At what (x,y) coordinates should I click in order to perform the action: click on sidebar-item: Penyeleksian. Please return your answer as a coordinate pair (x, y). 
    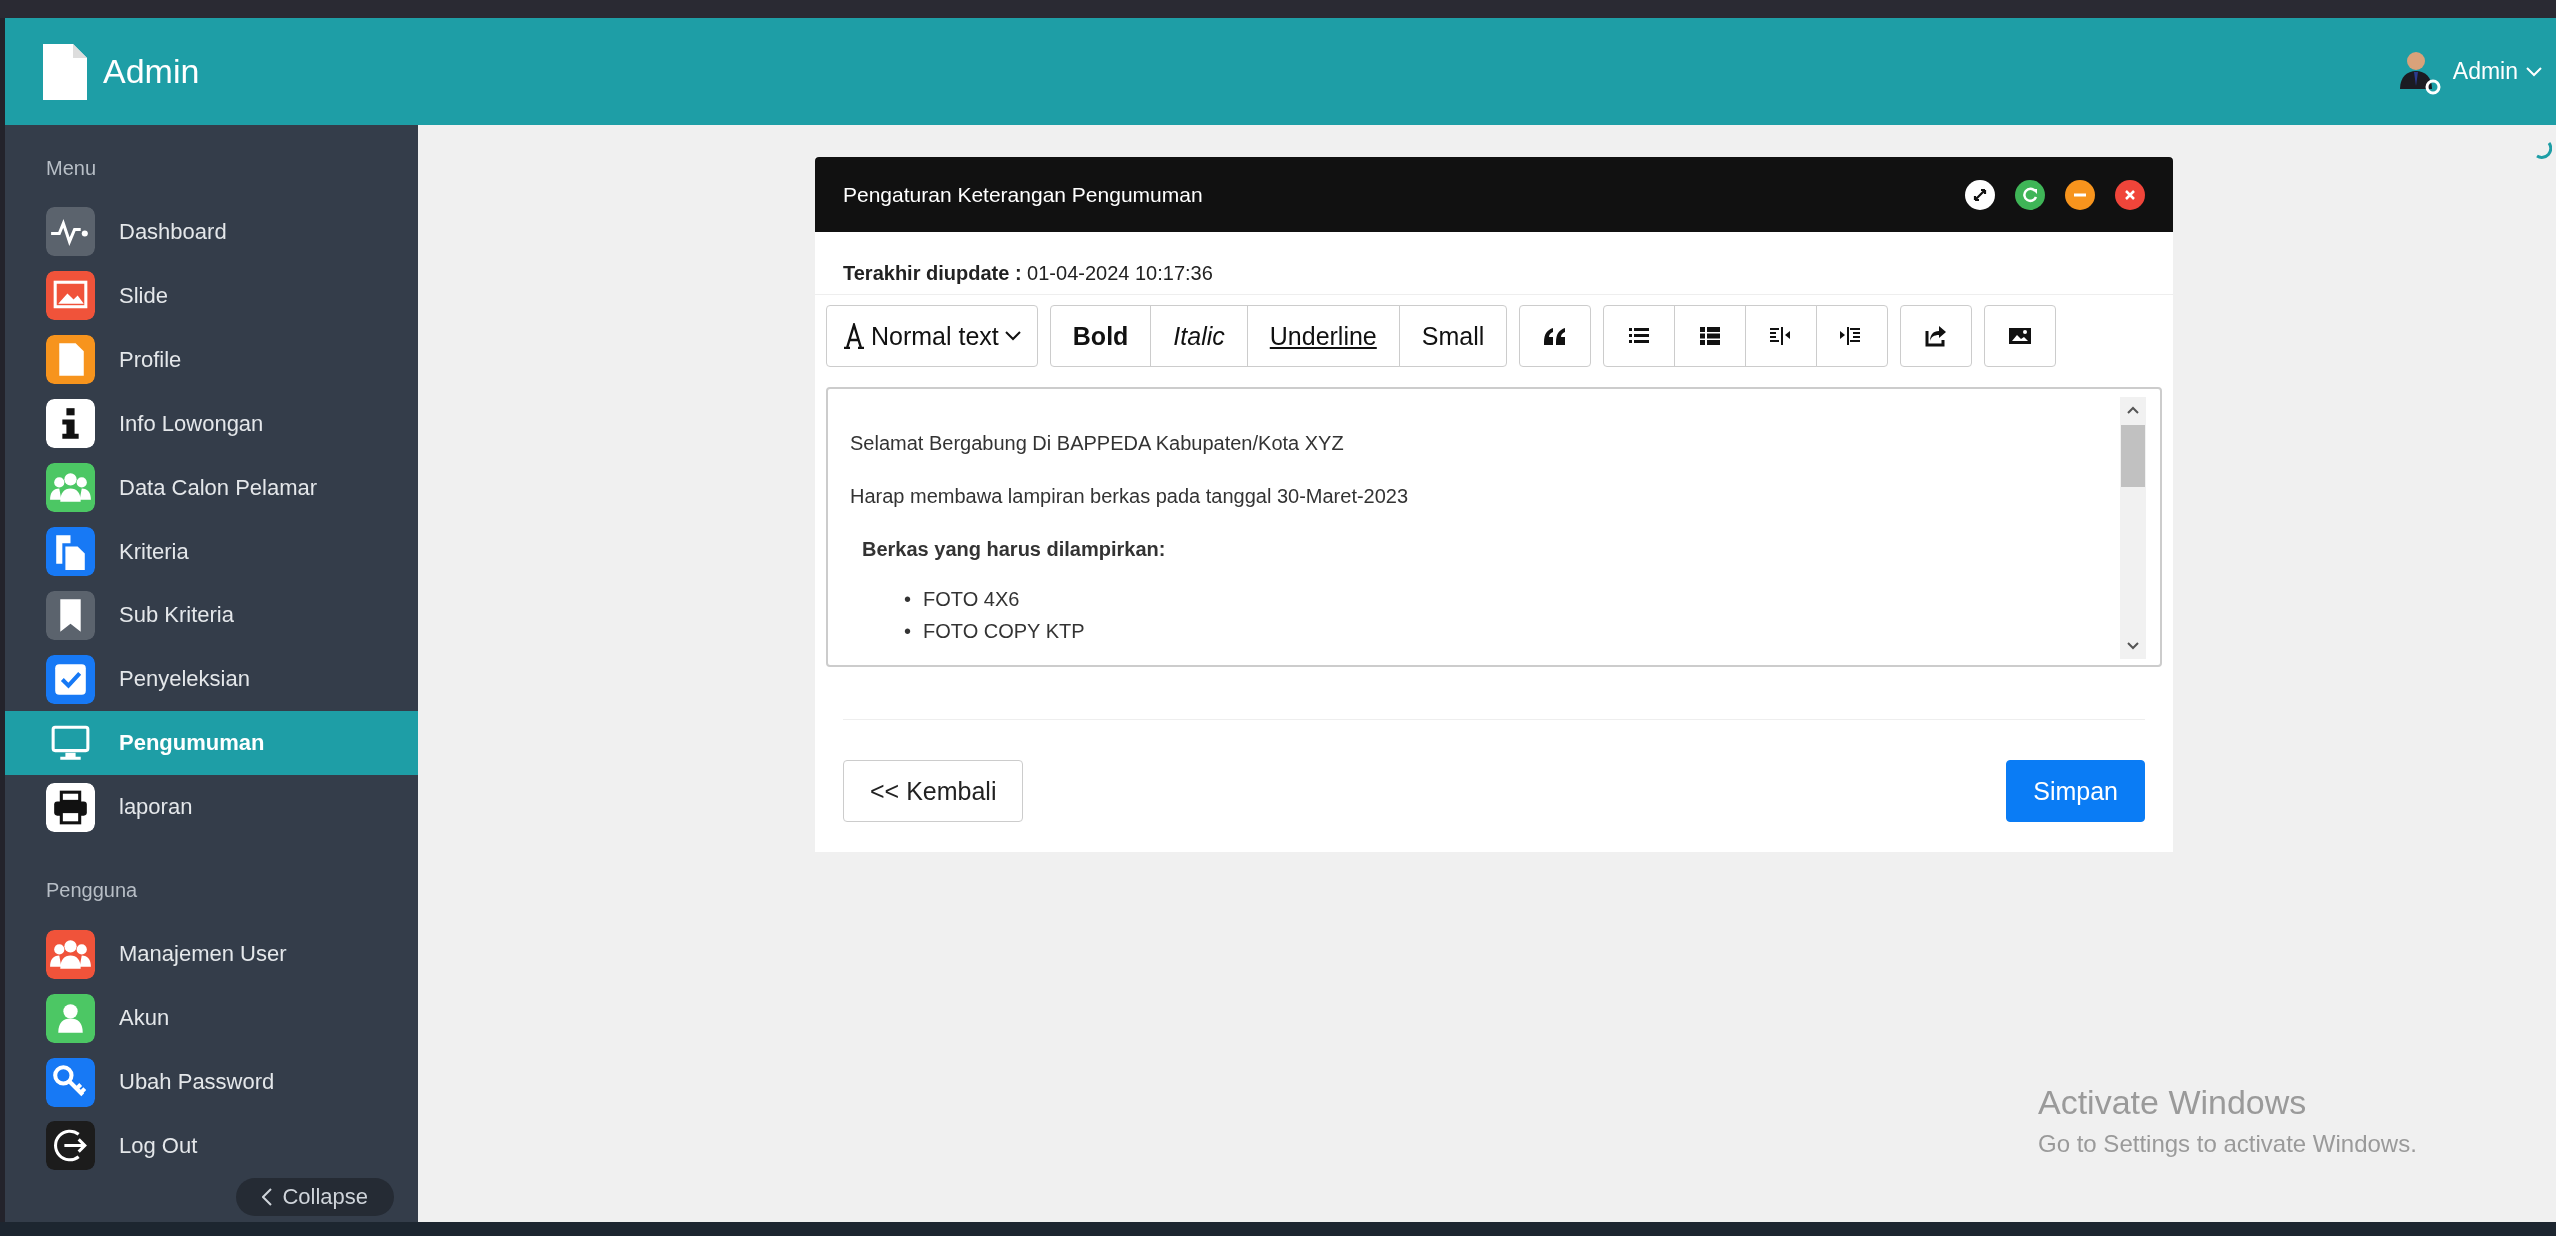
    Looking at the image, I should click on (211, 679).